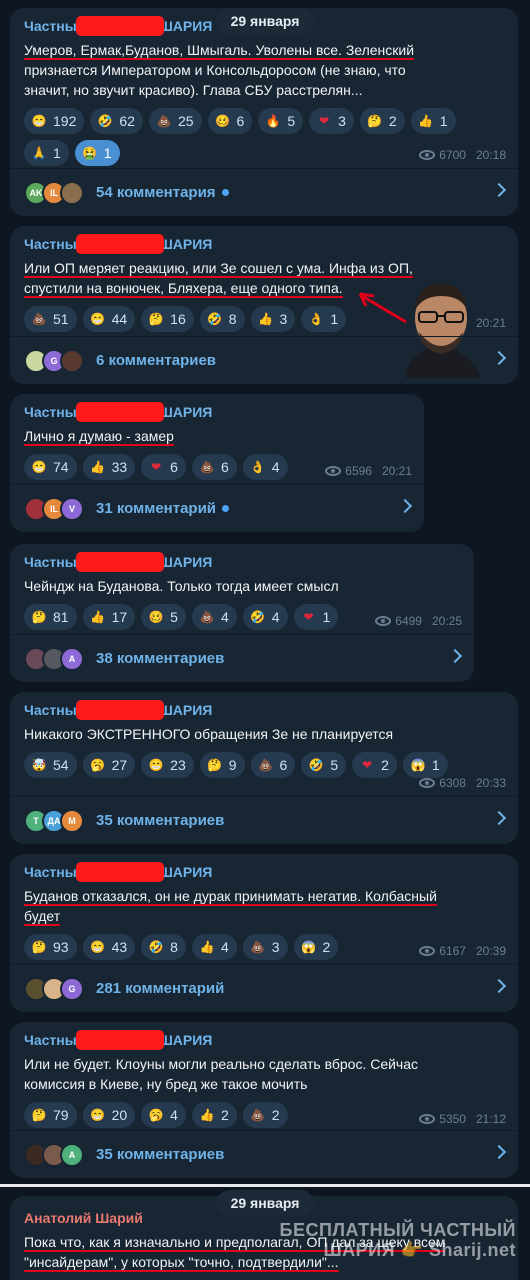 The width and height of the screenshot is (530, 1280). What do you see at coordinates (109, 617) in the screenshot?
I see `reaction-button: 👍 17` at bounding box center [109, 617].